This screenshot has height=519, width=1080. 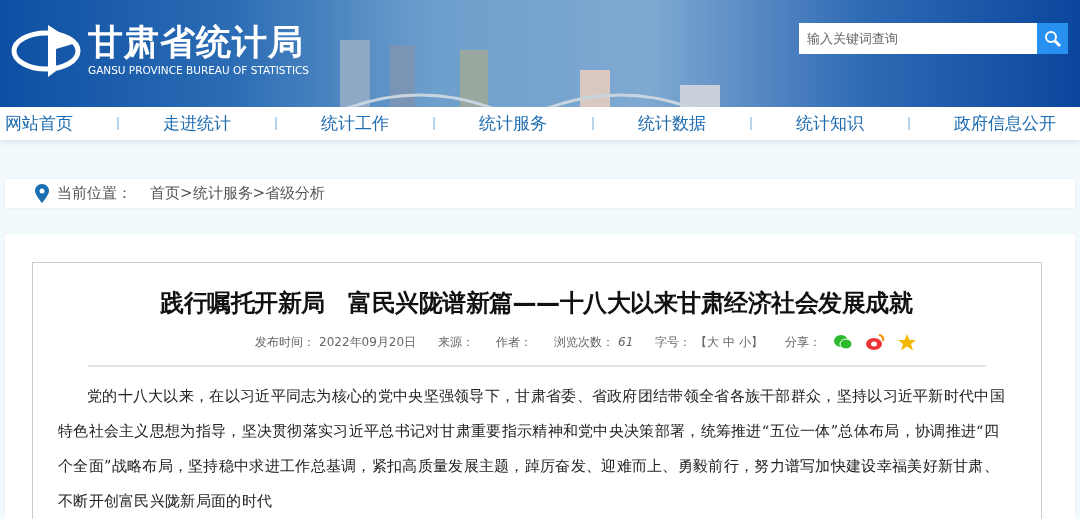 What do you see at coordinates (198, 69) in the screenshot?
I see `site-subtitle: GANSU PROVINCE BUREAU OF STATISTICS` at bounding box center [198, 69].